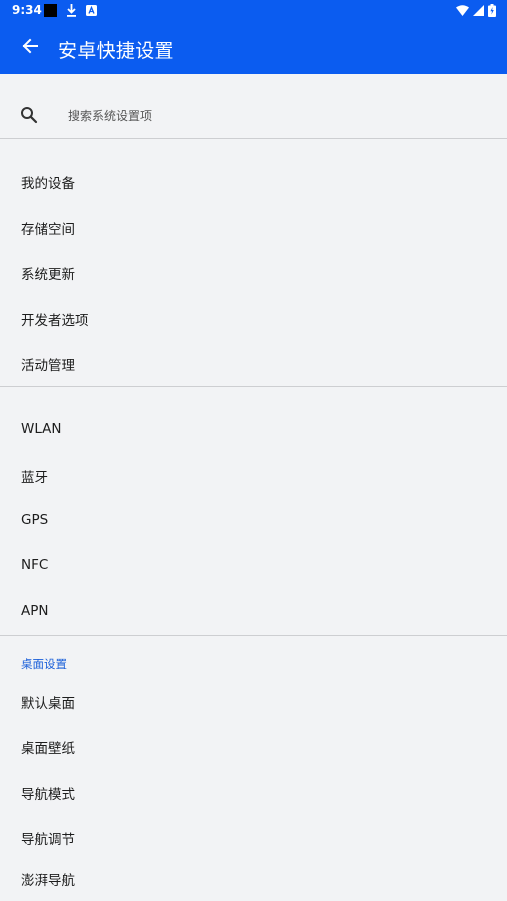 The width and height of the screenshot is (507, 901). I want to click on menu-item-default-launcher: 默认桌面, so click(253, 701).